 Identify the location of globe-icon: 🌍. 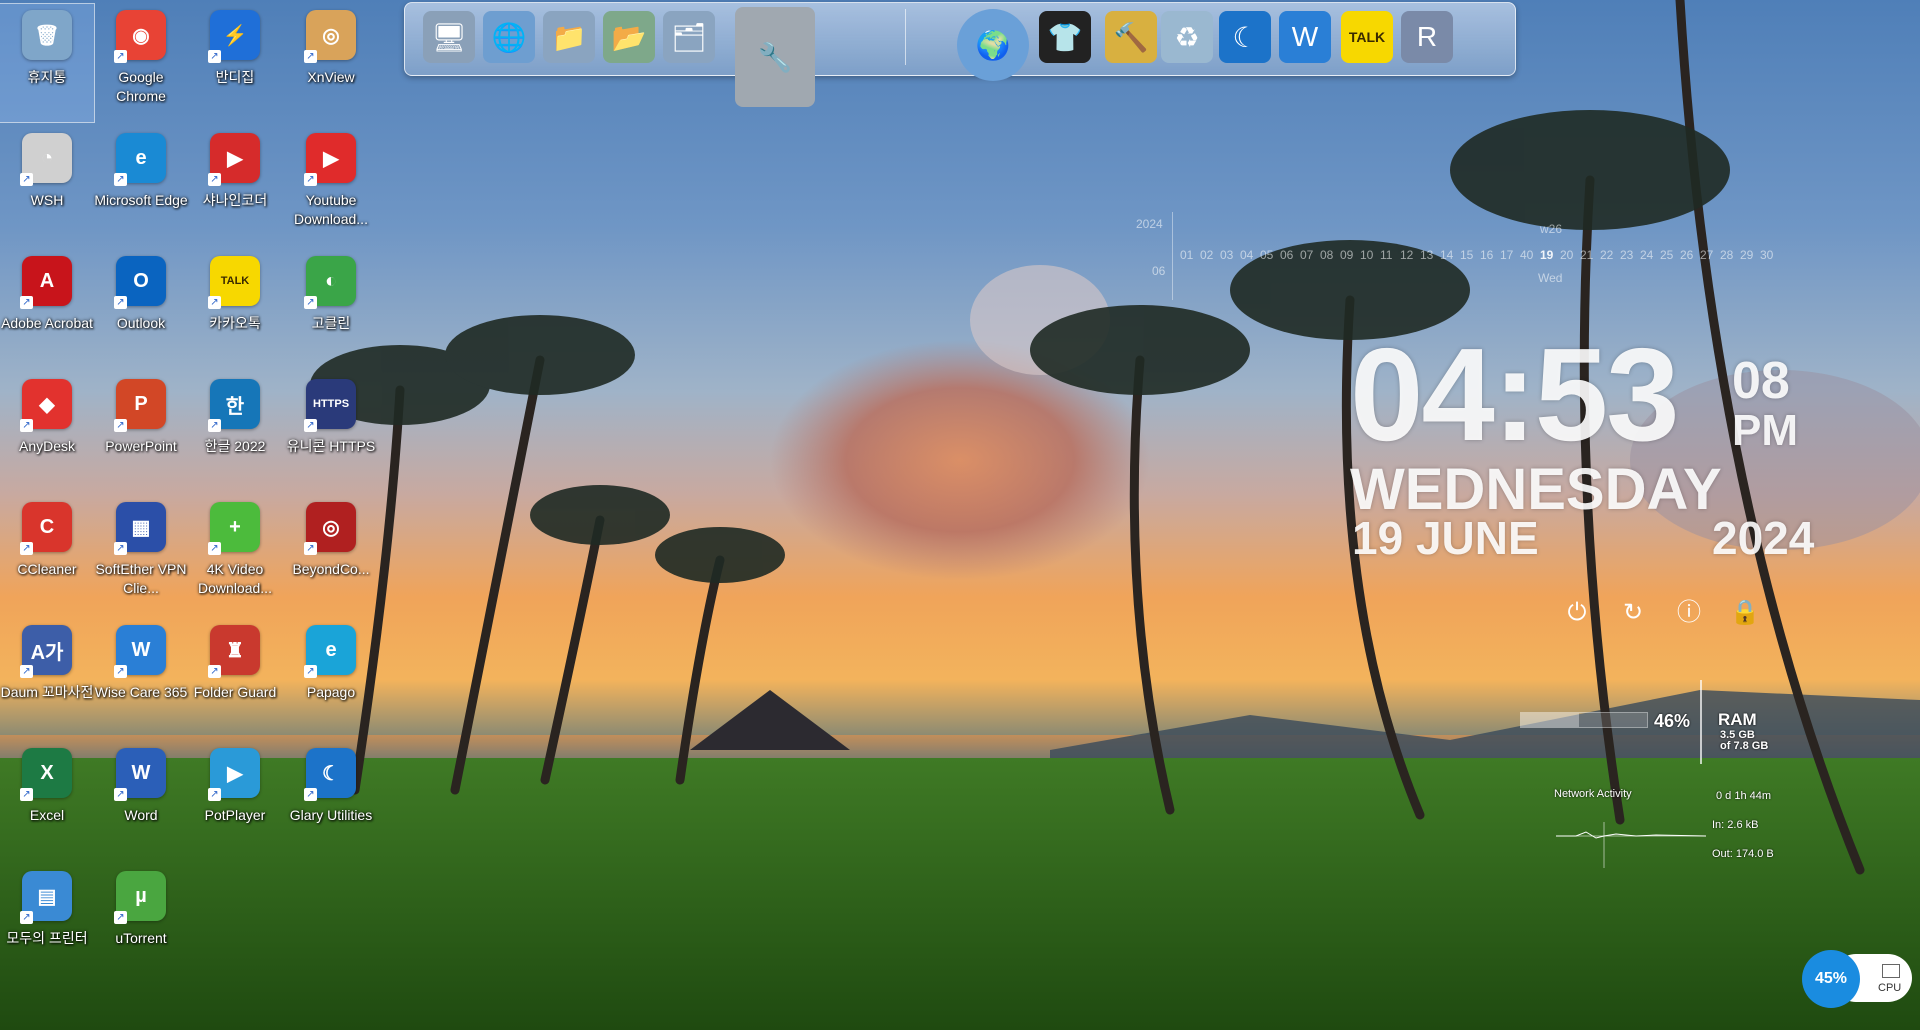
(993, 45).